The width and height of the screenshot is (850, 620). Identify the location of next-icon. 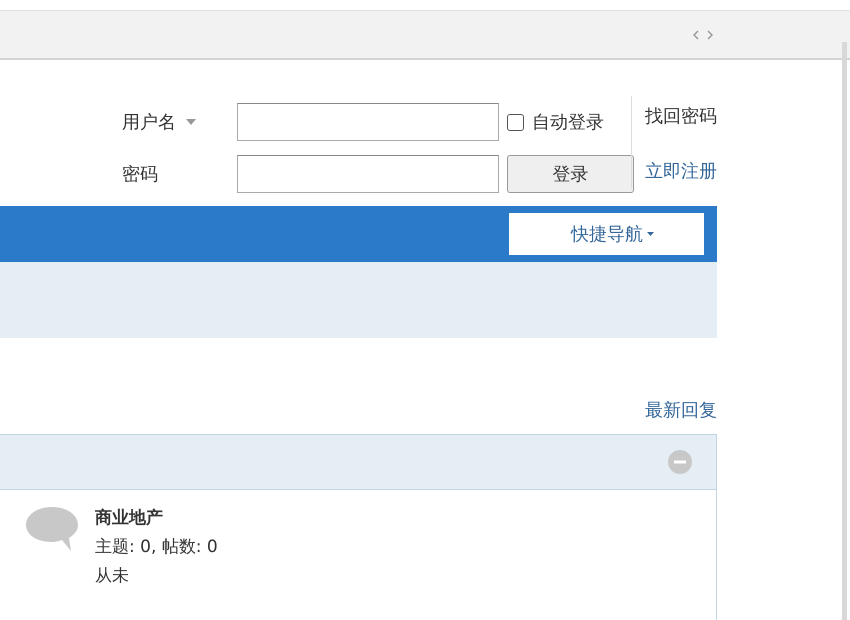
(710, 35).